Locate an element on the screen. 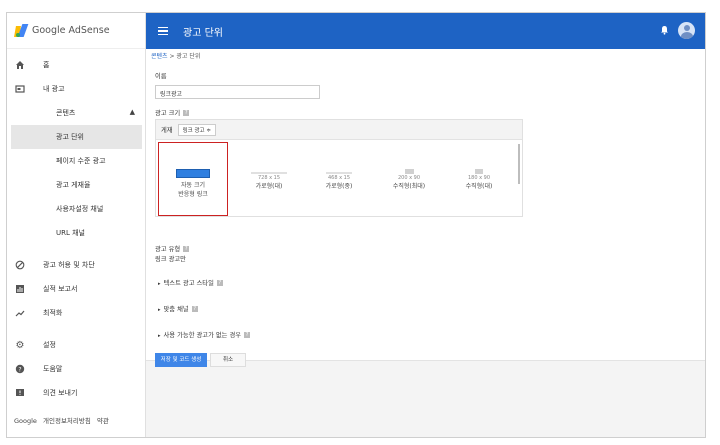  sidebar-item-label: 내 광고 is located at coordinates (54, 89).